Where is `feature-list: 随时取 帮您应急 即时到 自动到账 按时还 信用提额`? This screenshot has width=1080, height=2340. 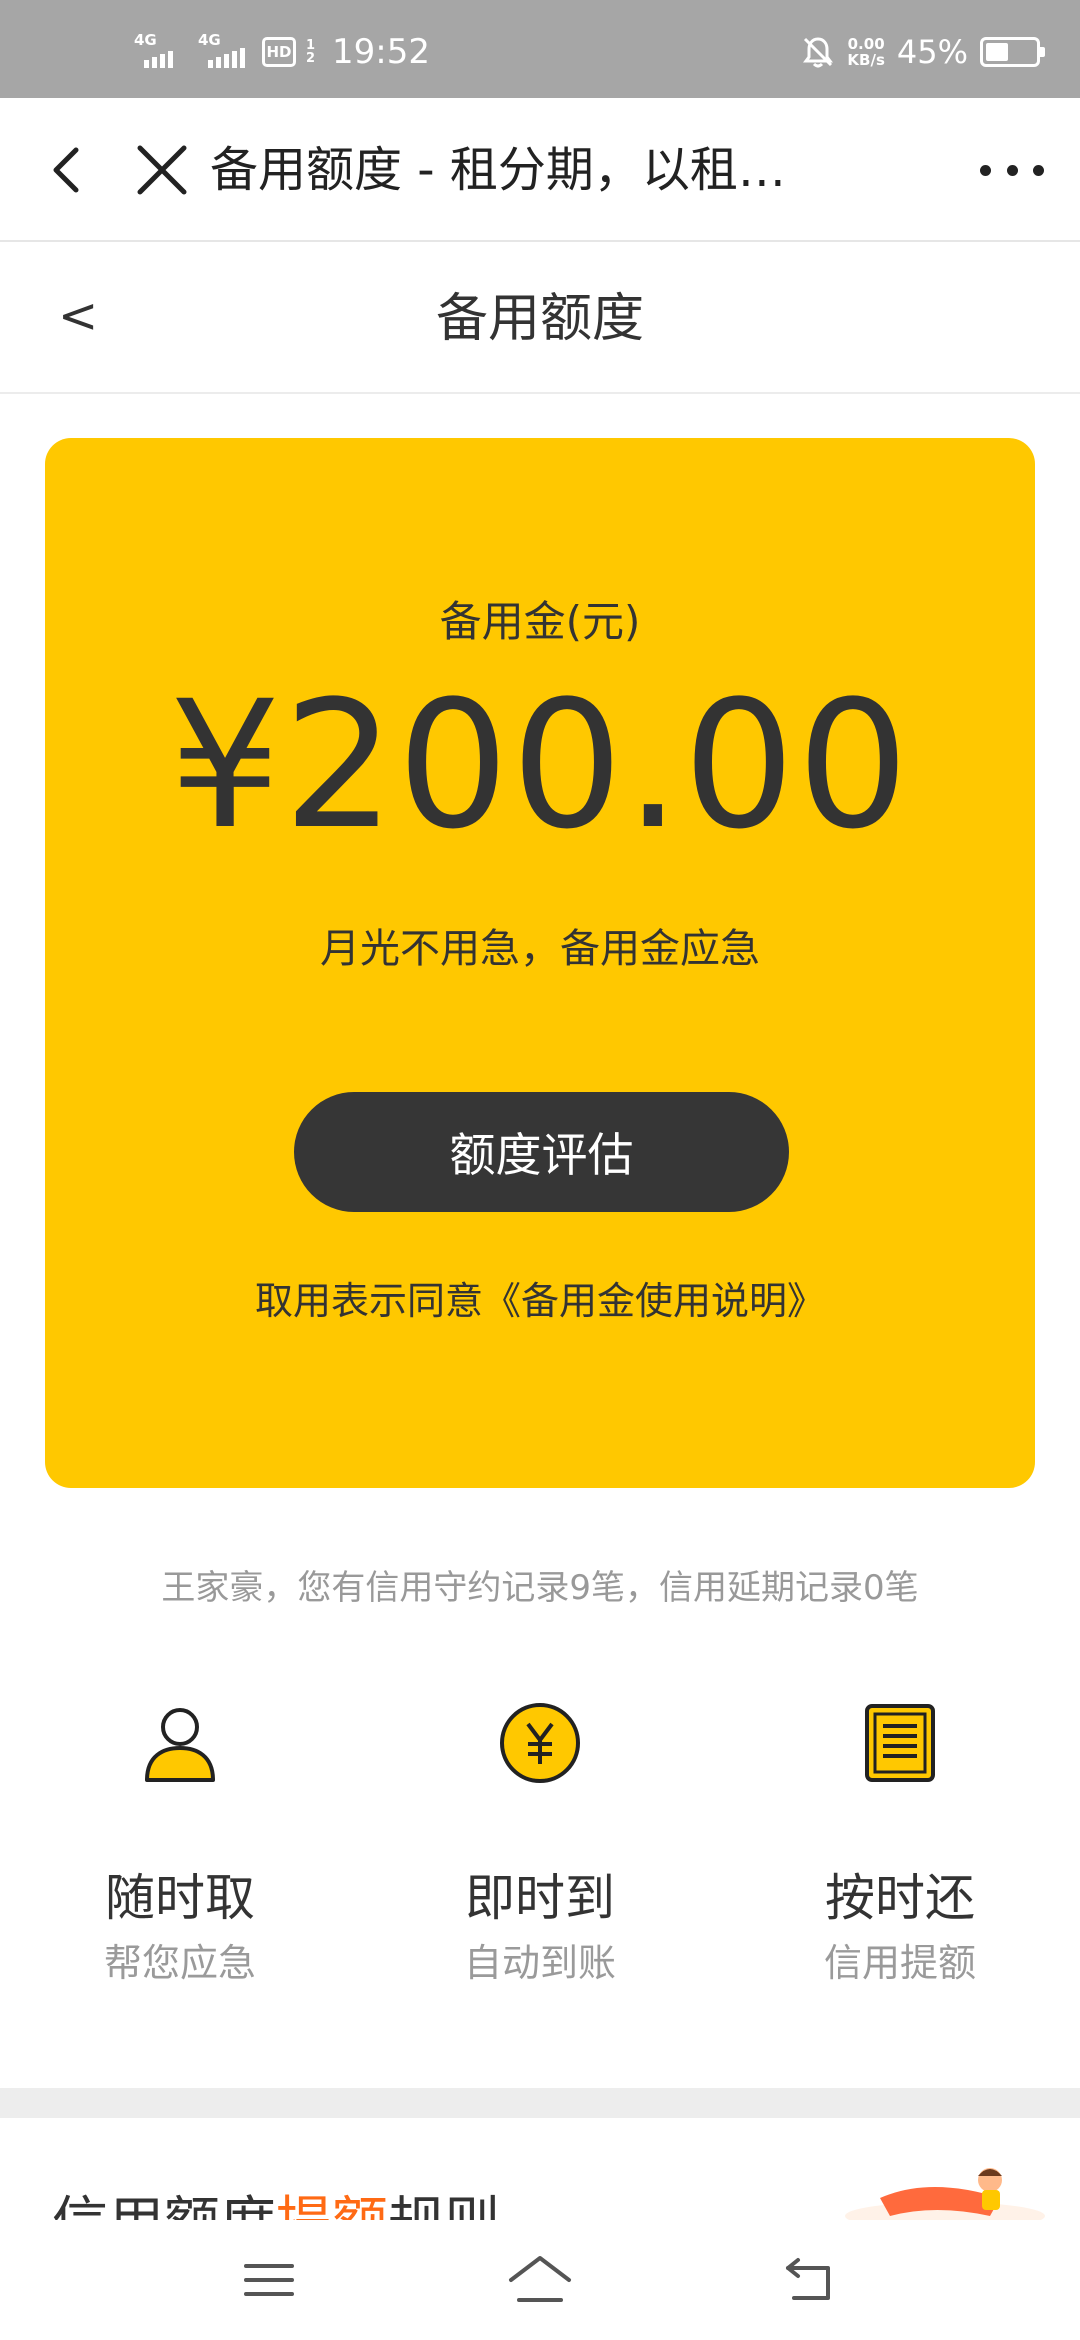
feature-list: 随时取 帮您应急 即时到 自动到账 按时还 信用提额 is located at coordinates (540, 1850).